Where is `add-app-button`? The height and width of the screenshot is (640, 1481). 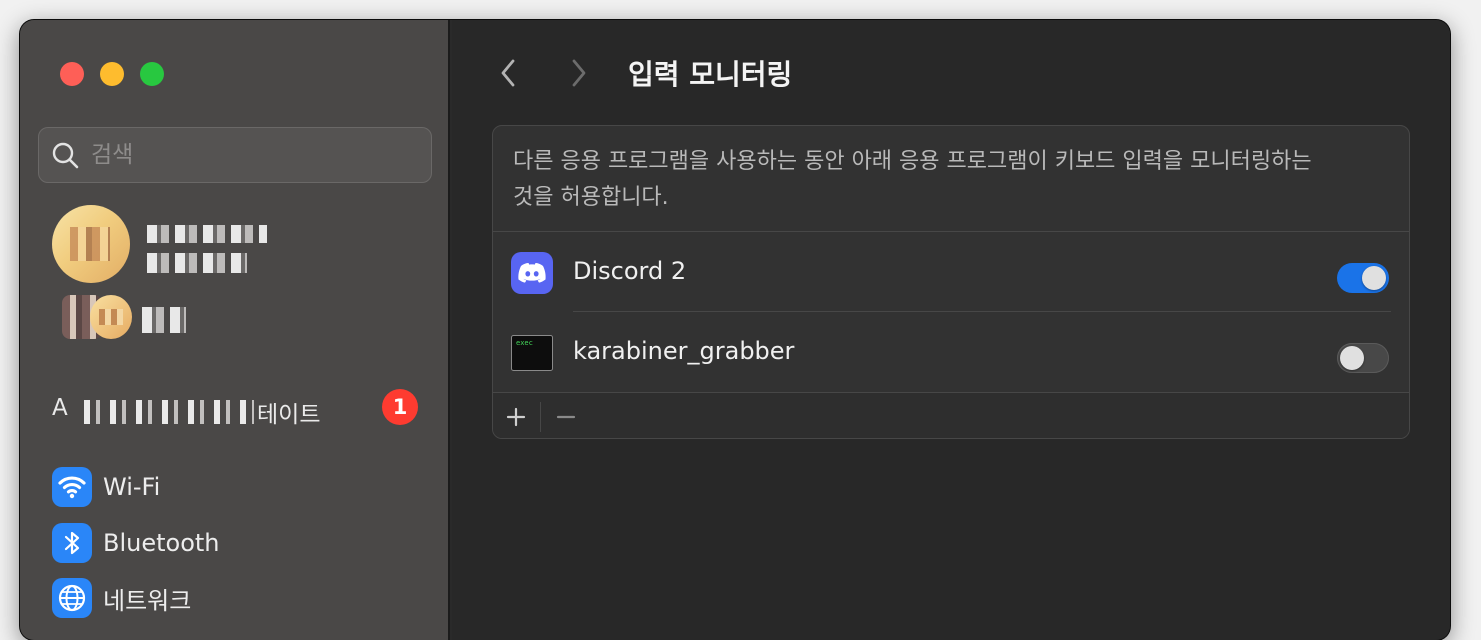 add-app-button is located at coordinates (516, 415).